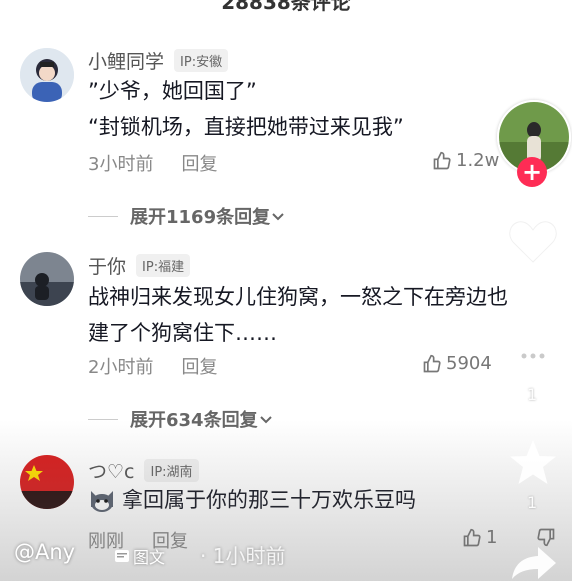 The height and width of the screenshot is (581, 572). I want to click on dislike-button, so click(548, 537).